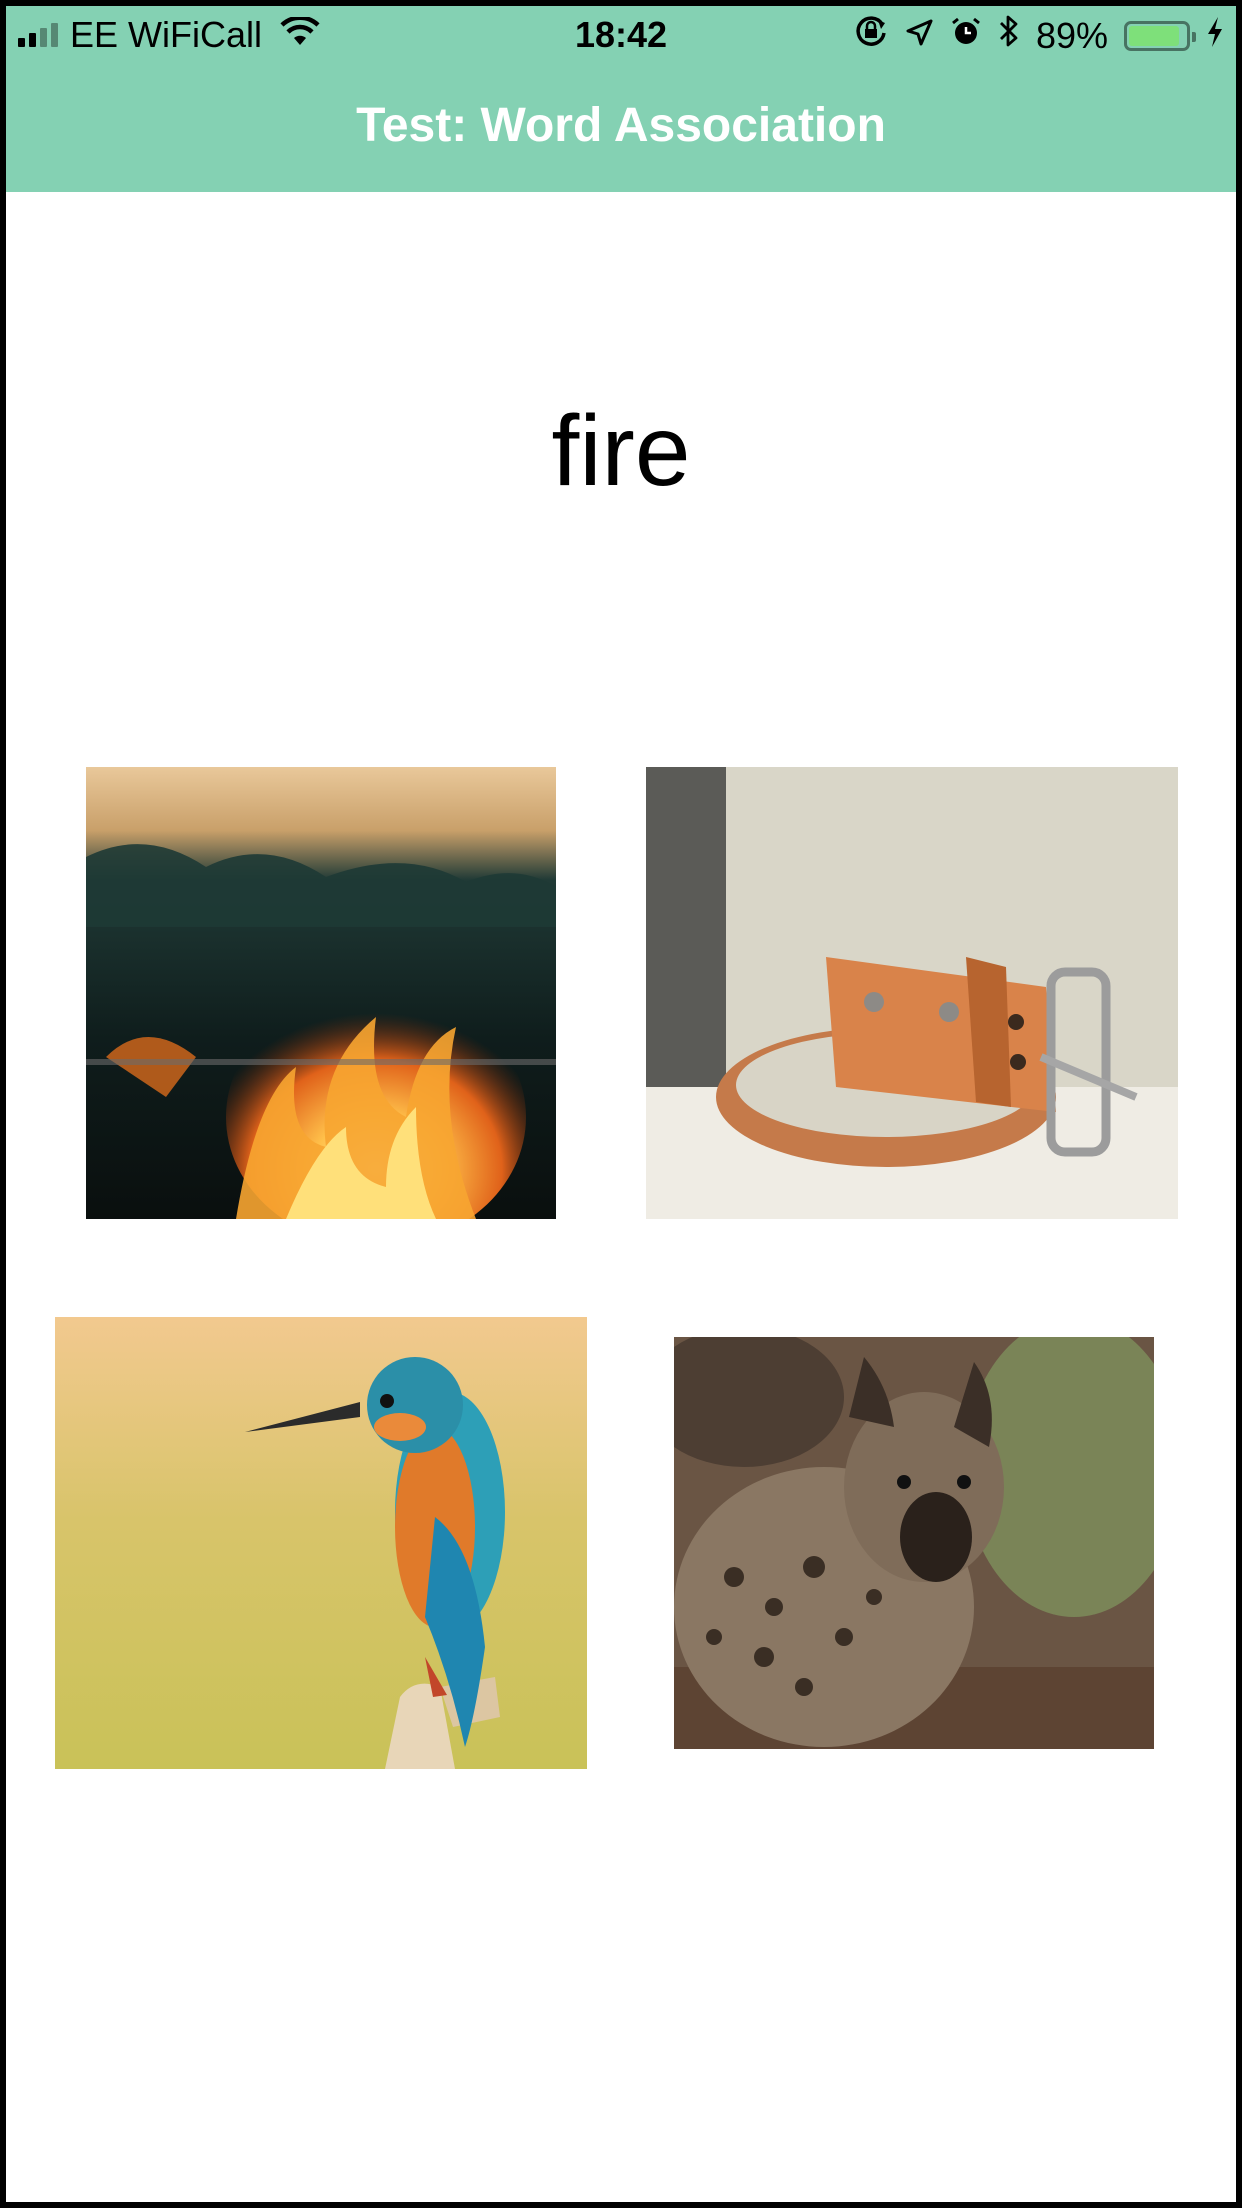 The width and height of the screenshot is (1242, 2208). Describe the element at coordinates (1071, 35) in the screenshot. I see `battery-percent: 89%` at that location.